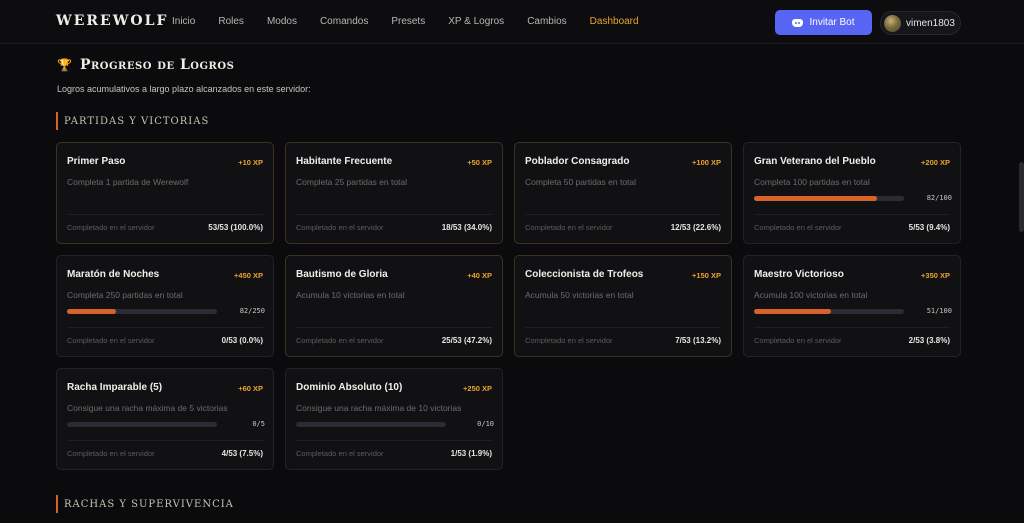  I want to click on avatar, so click(892, 23).